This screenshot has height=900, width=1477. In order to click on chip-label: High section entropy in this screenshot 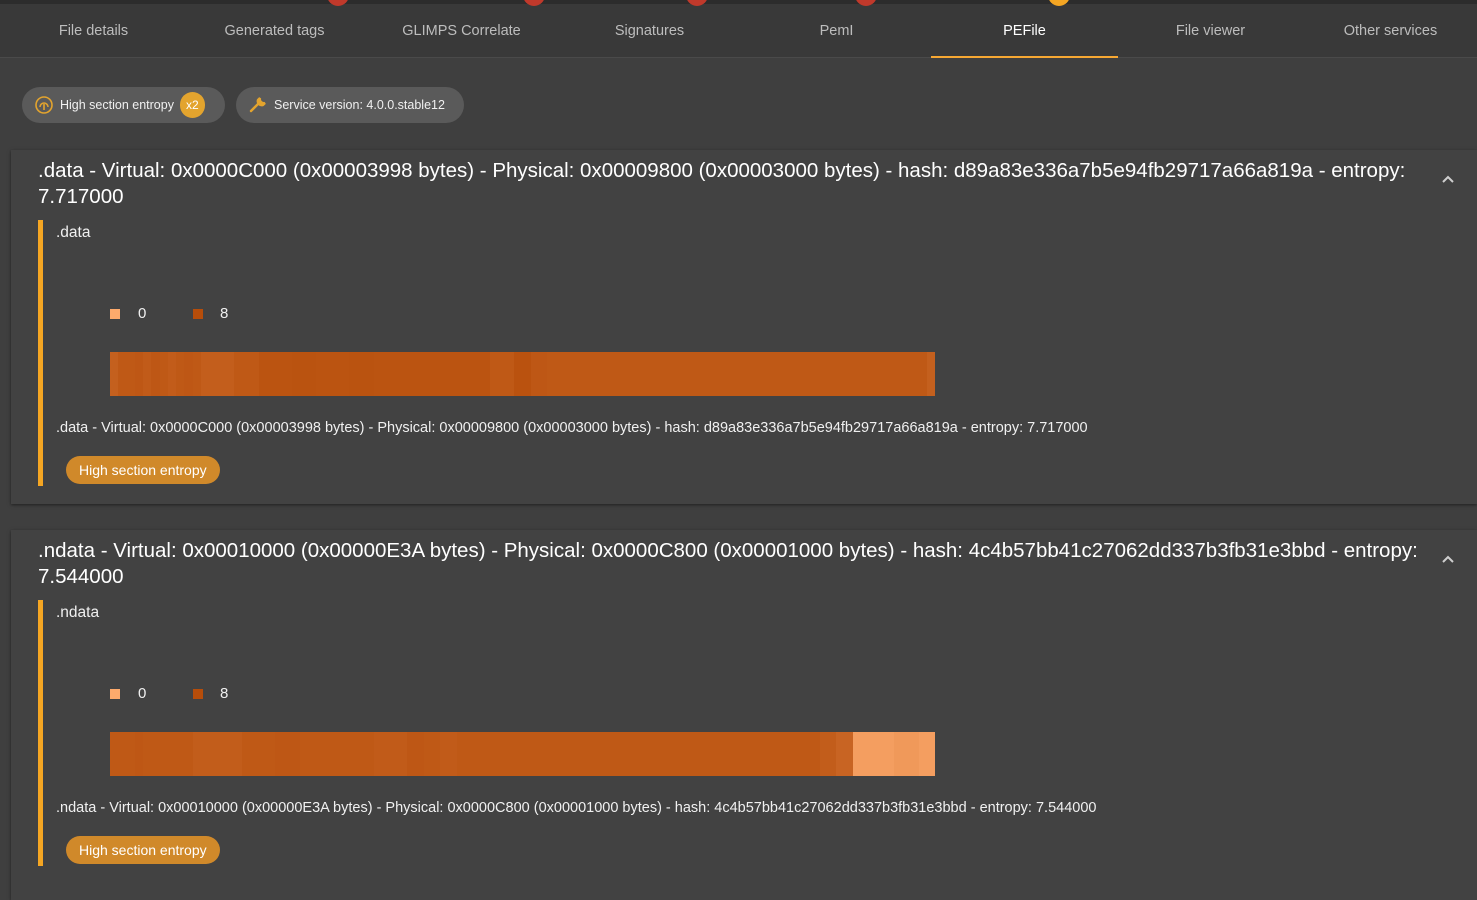, I will do `click(117, 105)`.